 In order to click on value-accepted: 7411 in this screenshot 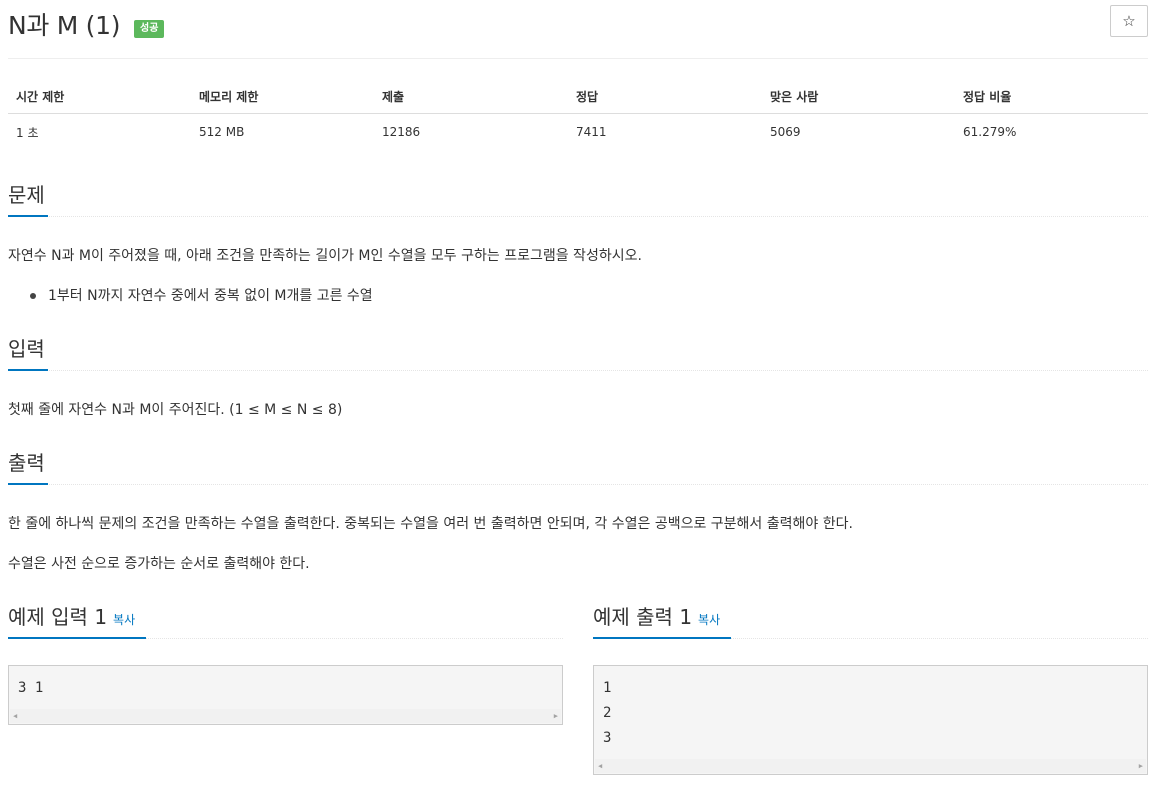, I will do `click(591, 132)`.